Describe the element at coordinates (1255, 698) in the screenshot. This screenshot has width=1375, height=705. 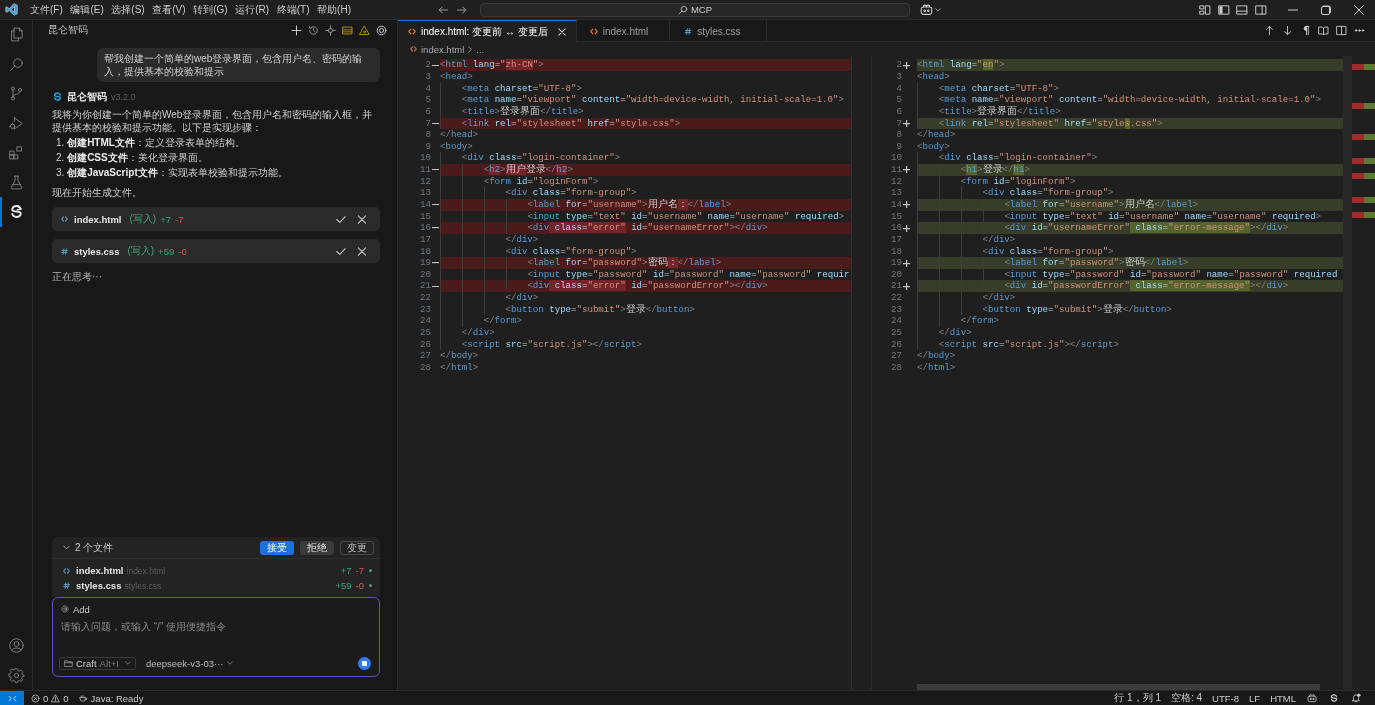
I see `line-ending-status: LF` at that location.